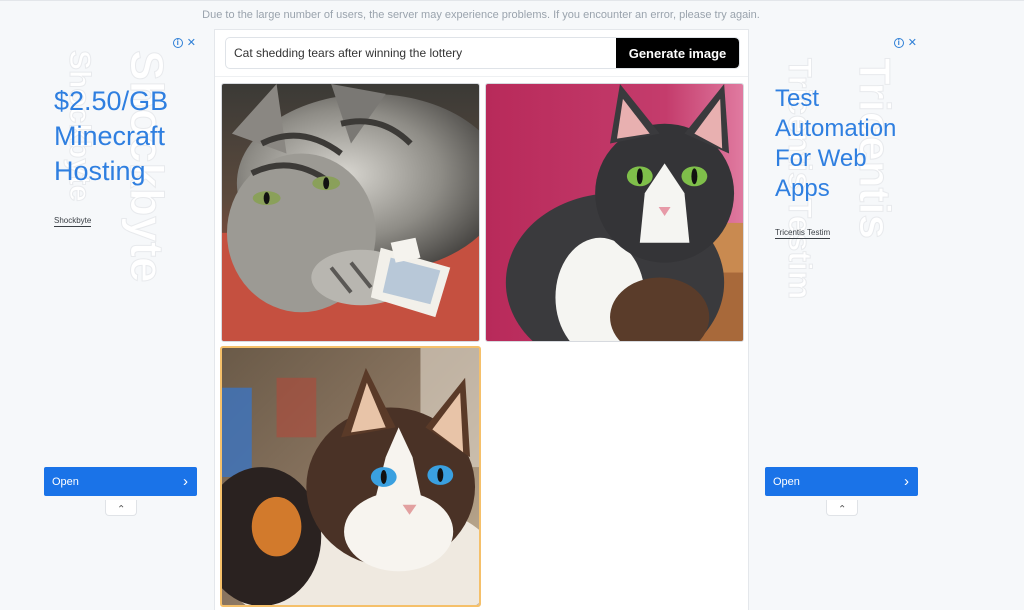 The height and width of the screenshot is (610, 1024). I want to click on result-image-selected, so click(350, 476).